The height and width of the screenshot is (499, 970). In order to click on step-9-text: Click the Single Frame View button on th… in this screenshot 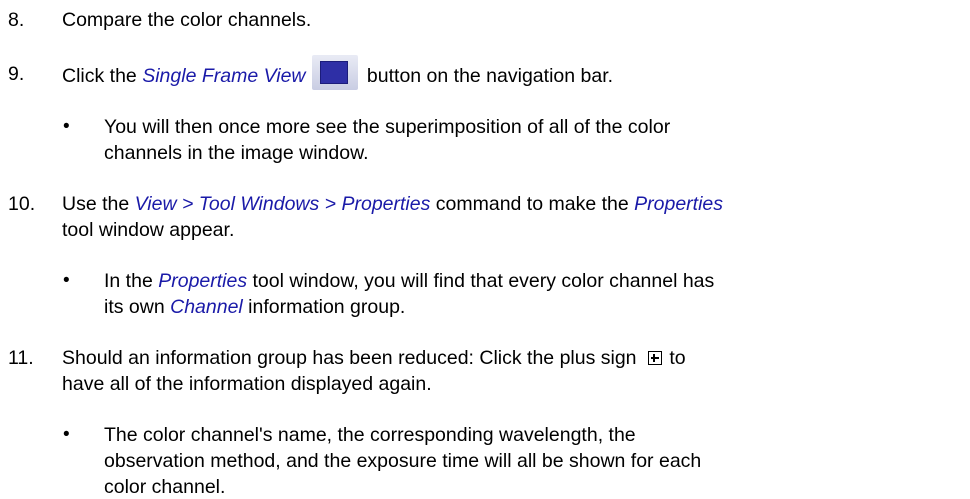, I will do `click(337, 72)`.